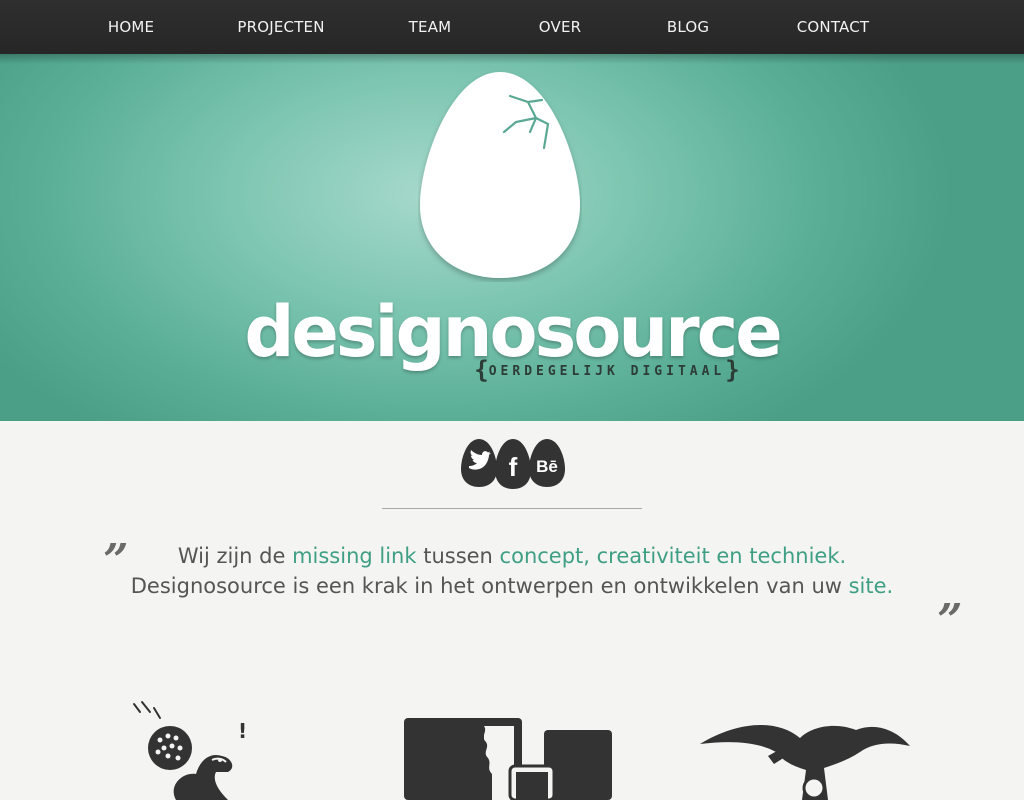  What do you see at coordinates (131, 27) in the screenshot?
I see `nav-home: HOME` at bounding box center [131, 27].